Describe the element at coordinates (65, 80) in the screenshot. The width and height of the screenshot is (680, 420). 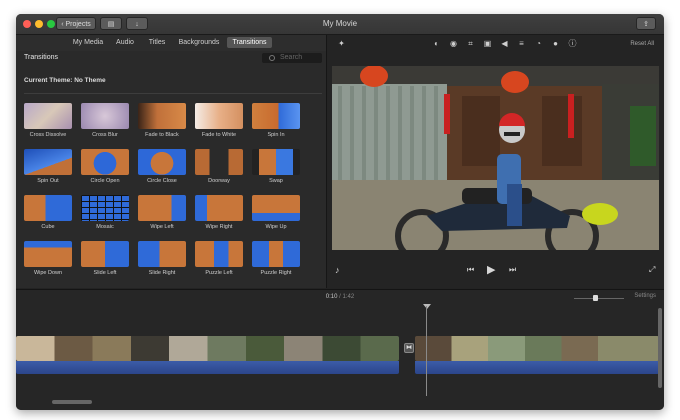
I see `current-theme-label: Current Theme: No Theme` at that location.